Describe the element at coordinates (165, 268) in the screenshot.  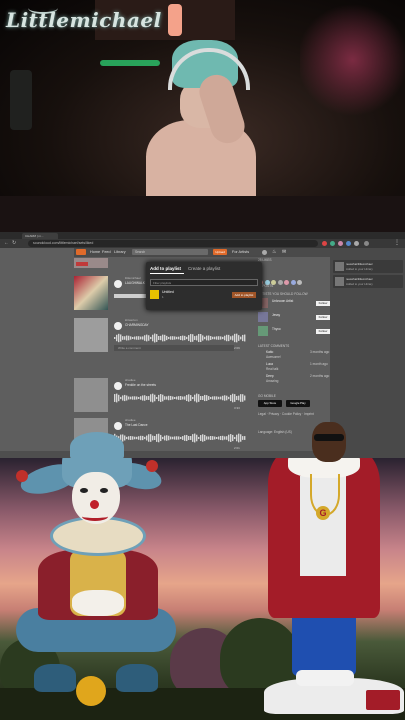
I see `tab-add-to-playlist: Add to playlist` at that location.